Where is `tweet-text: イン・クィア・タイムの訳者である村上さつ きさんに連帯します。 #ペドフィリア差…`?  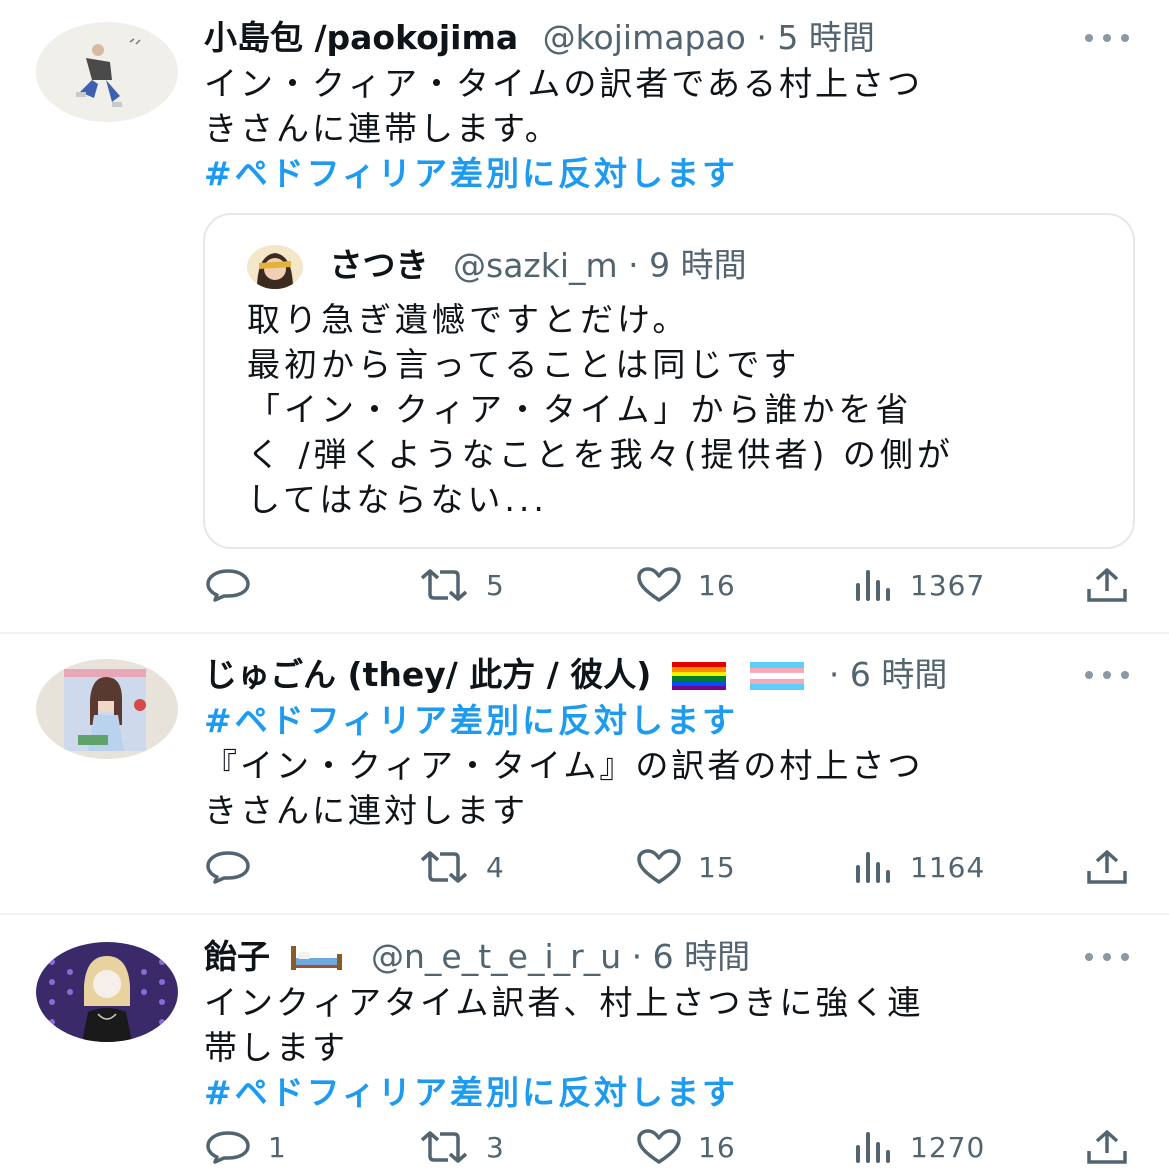 tweet-text: イン・クィア・タイムの訳者である村上さつ きさんに連帯します。 #ペドフィリア差… is located at coordinates (664, 128).